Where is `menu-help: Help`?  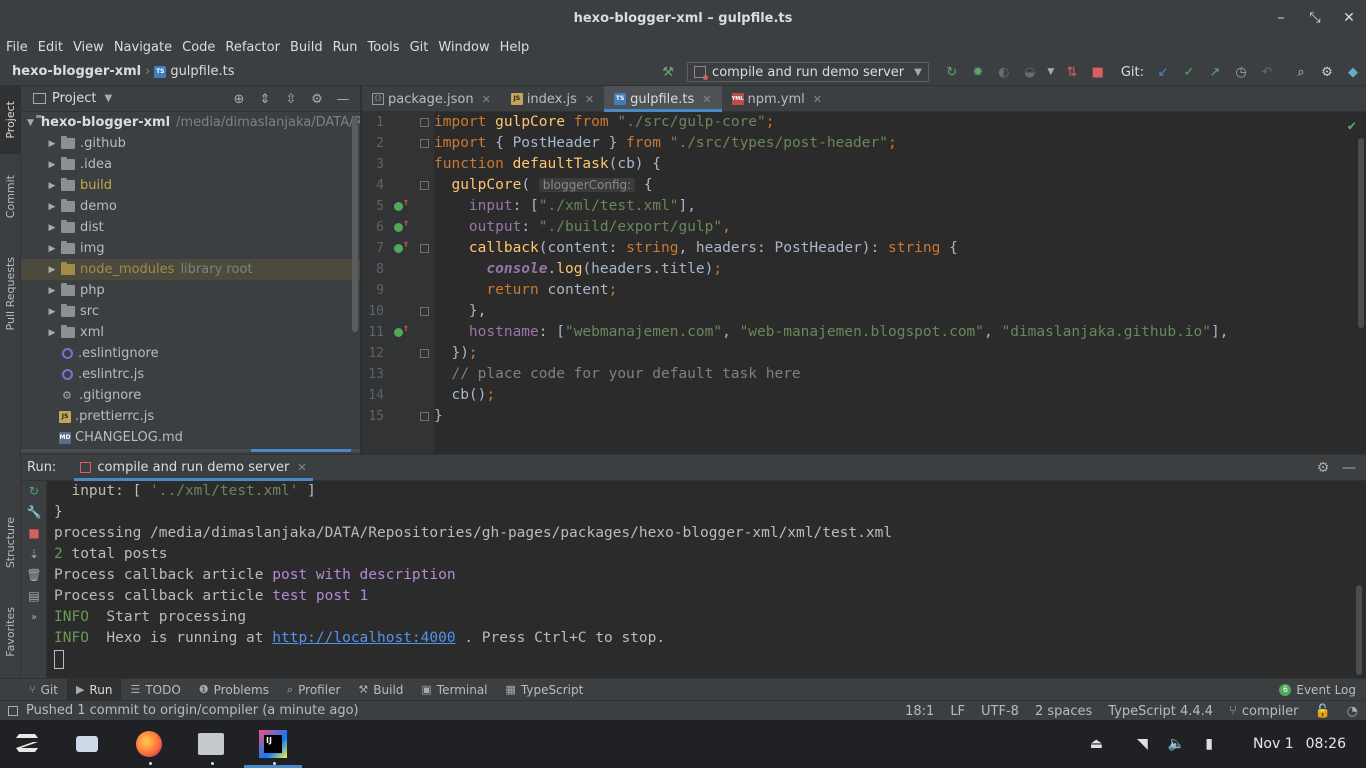 menu-help: Help is located at coordinates (515, 47).